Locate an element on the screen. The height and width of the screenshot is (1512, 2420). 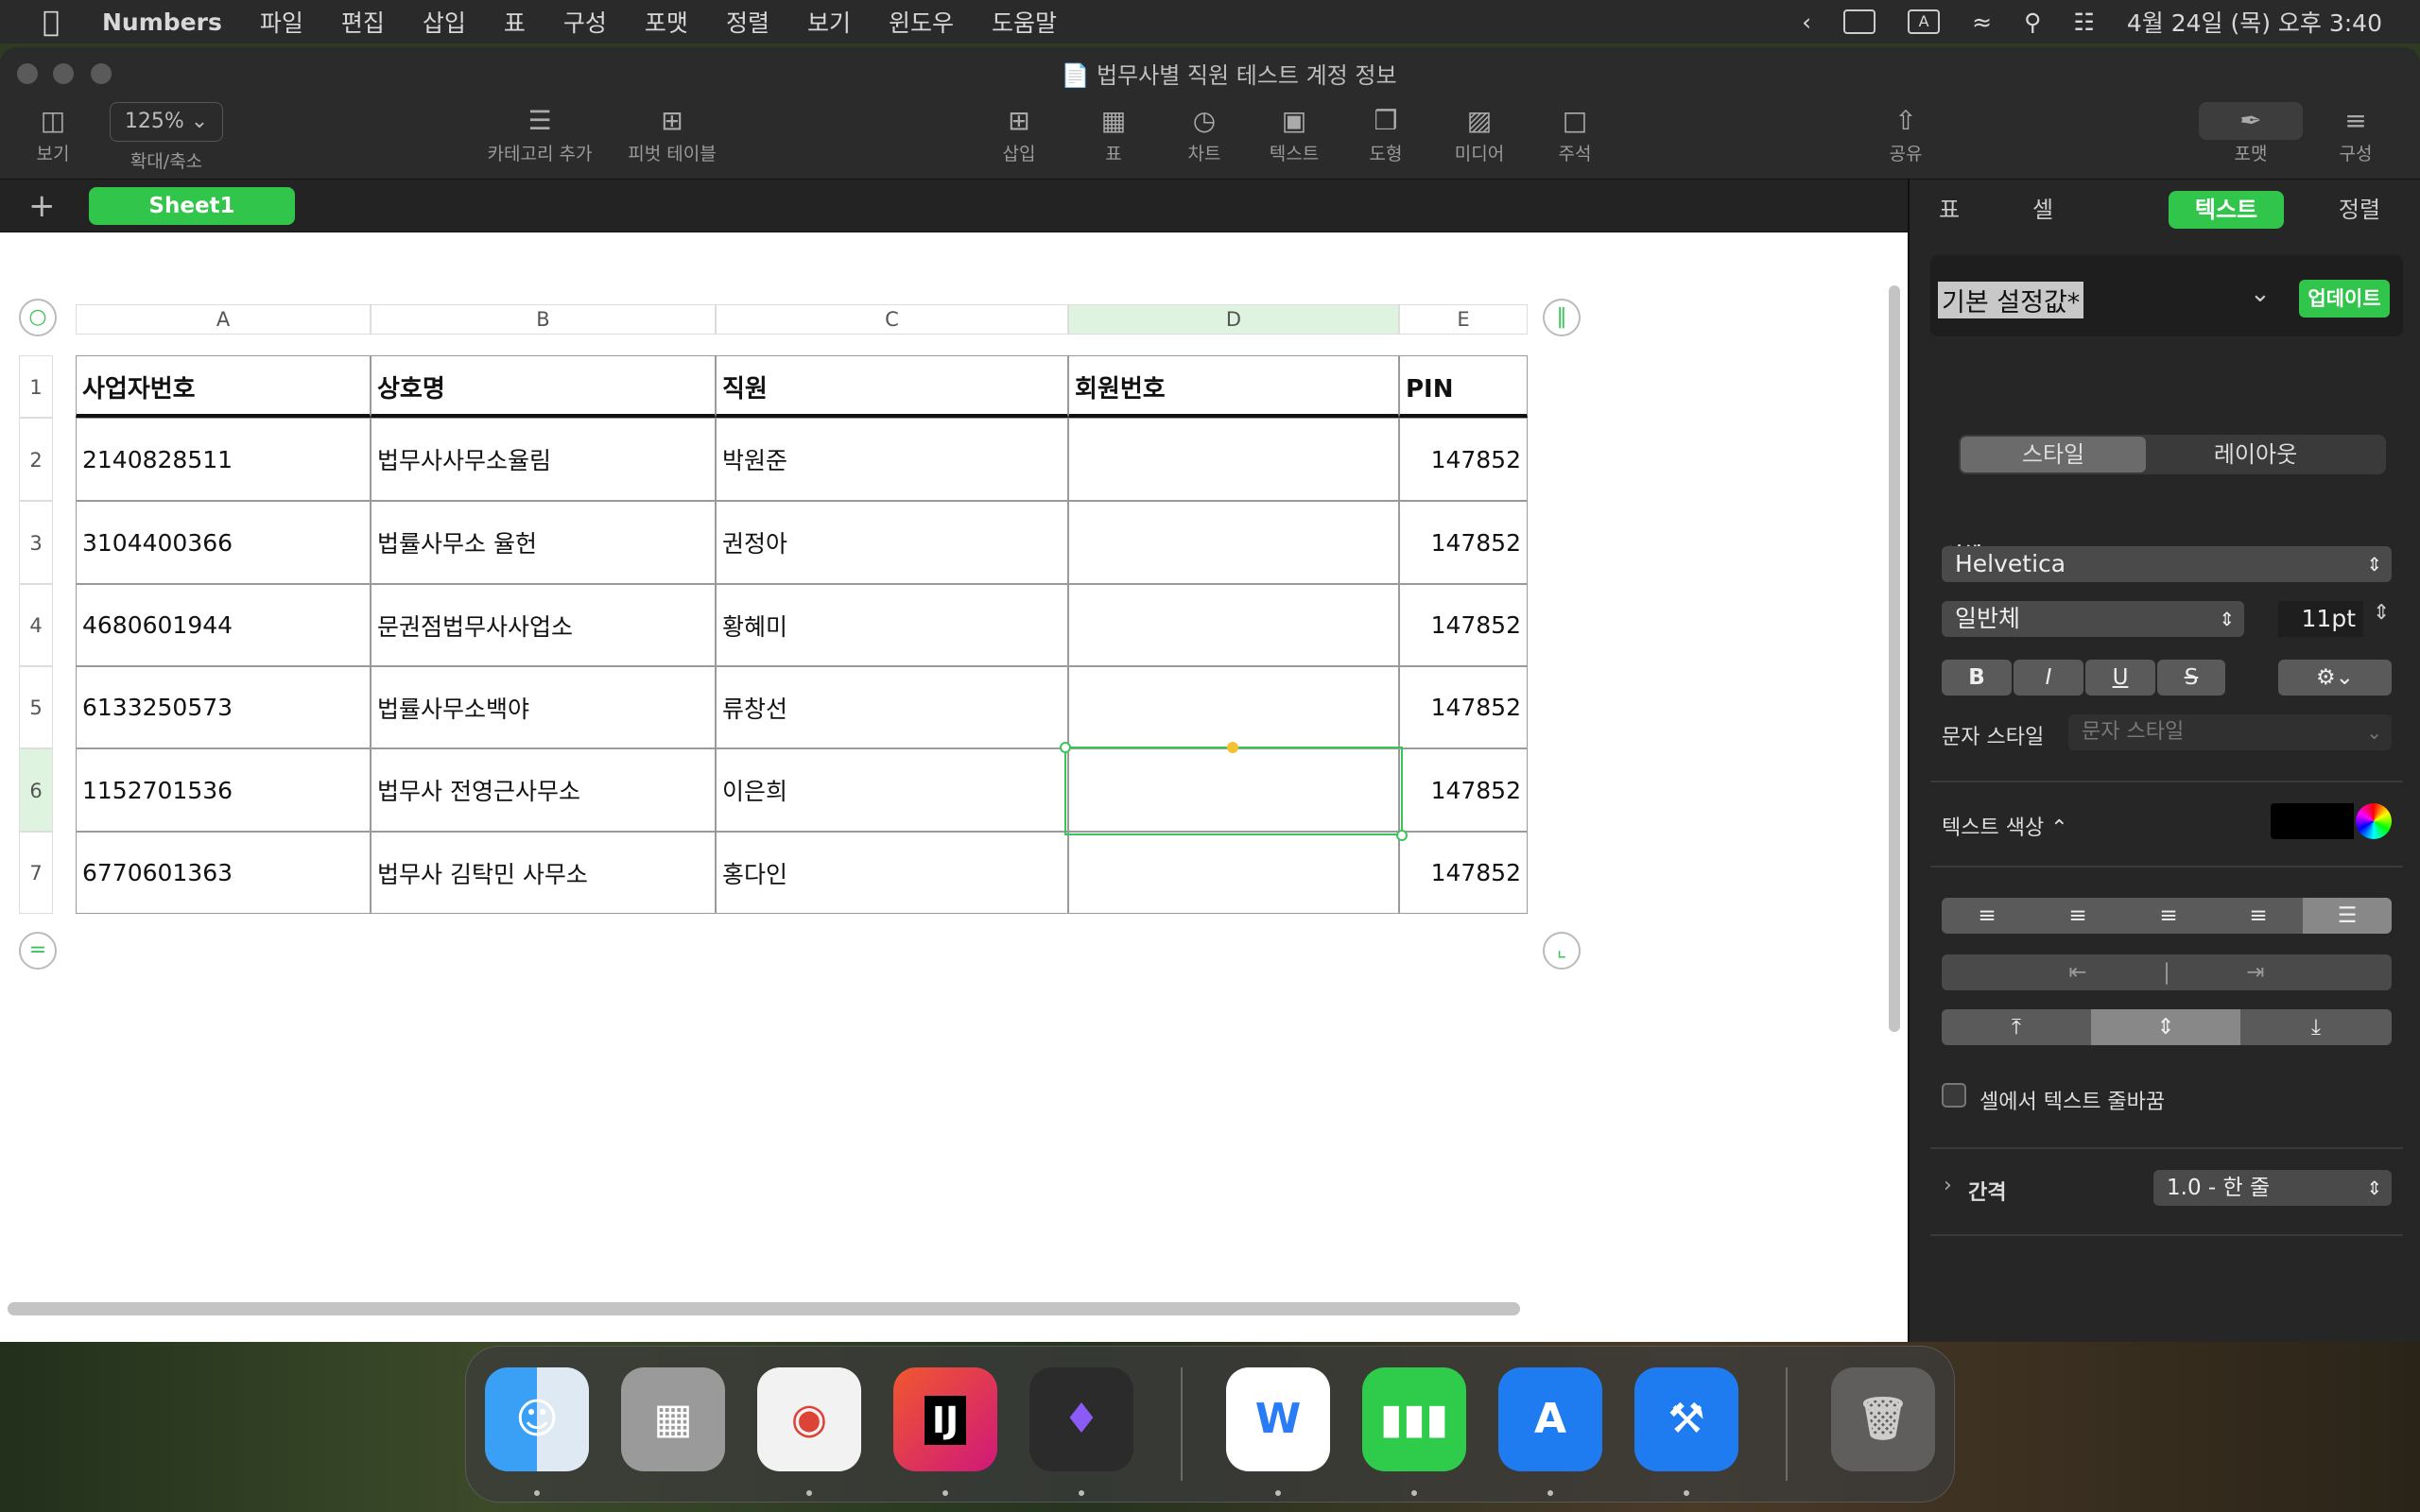
table-cell: 문권점법무사사업소 is located at coordinates (543, 625).